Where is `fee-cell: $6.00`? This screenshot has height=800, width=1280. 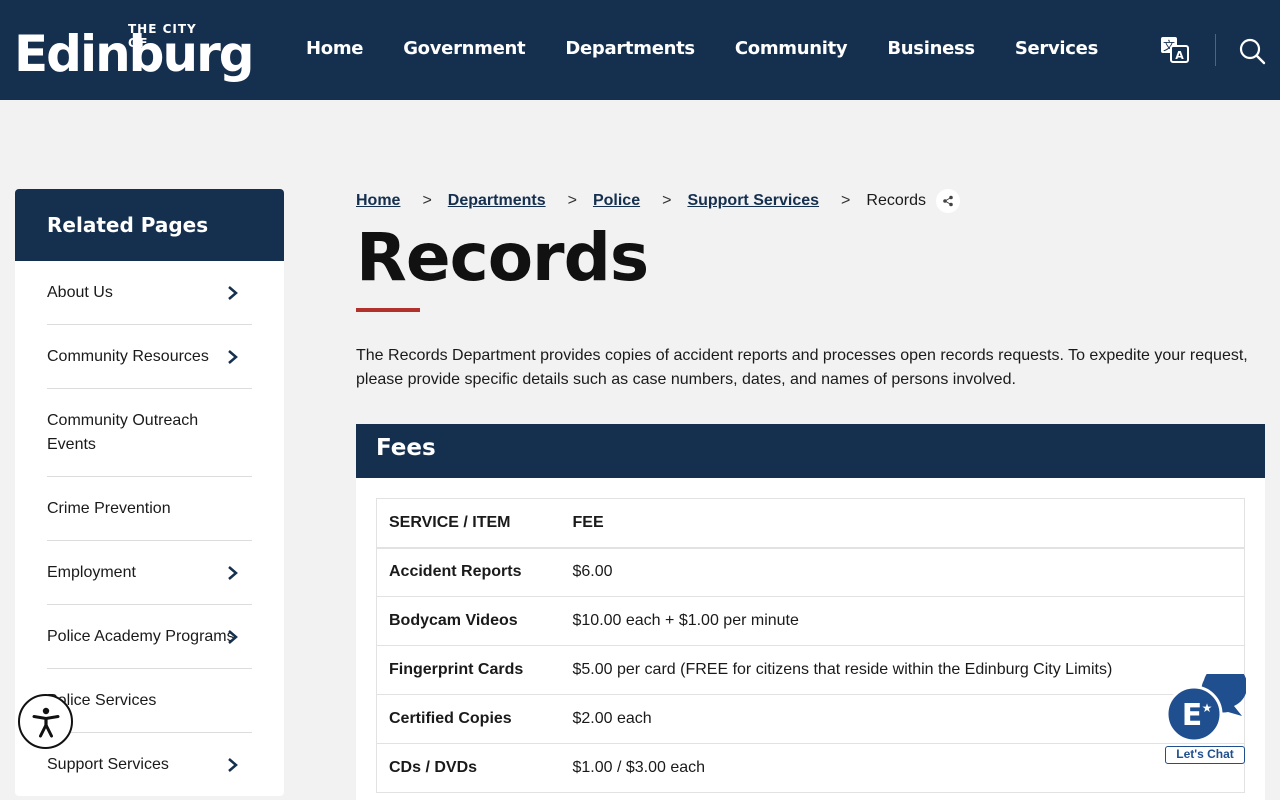 fee-cell: $6.00 is located at coordinates (902, 572).